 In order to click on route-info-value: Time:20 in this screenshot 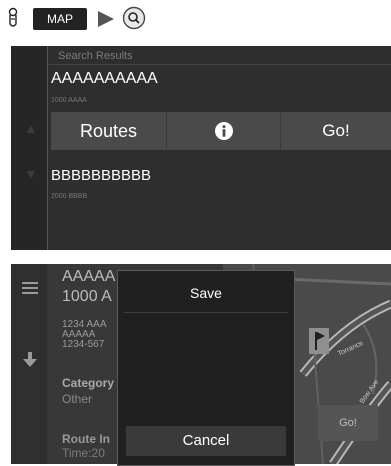, I will do `click(83, 453)`.